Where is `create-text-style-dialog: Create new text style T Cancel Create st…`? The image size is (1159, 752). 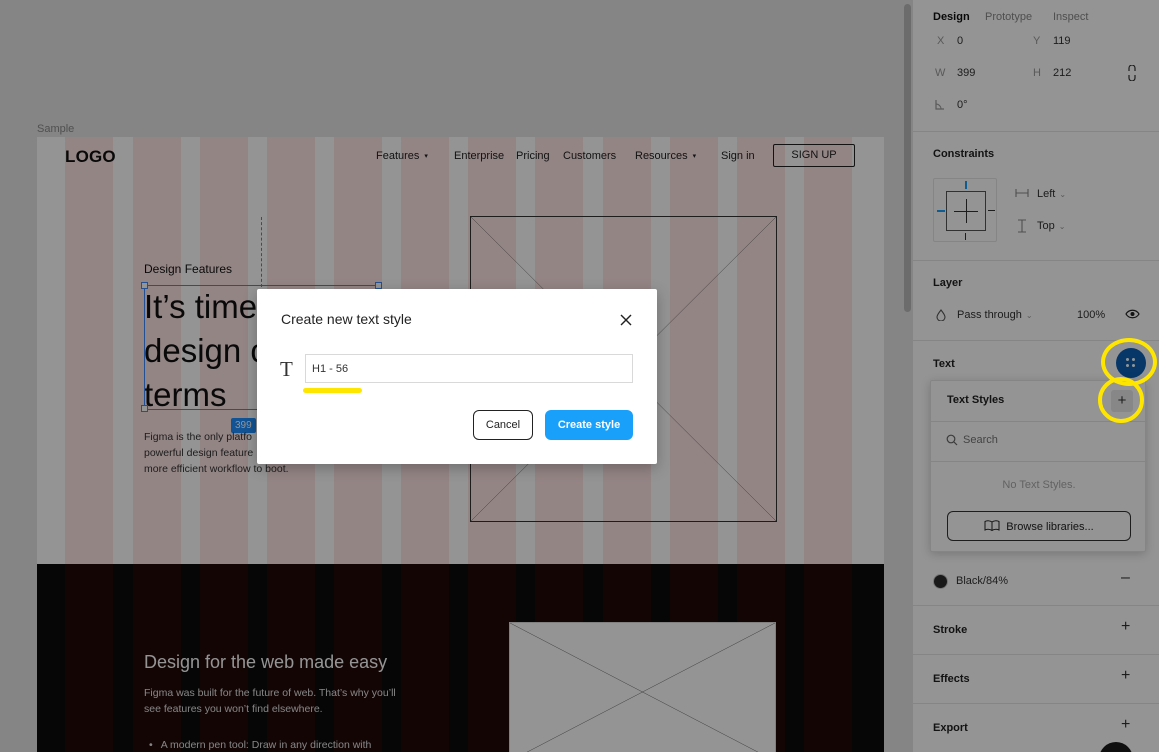
create-text-style-dialog: Create new text style T Cancel Create st… is located at coordinates (457, 376).